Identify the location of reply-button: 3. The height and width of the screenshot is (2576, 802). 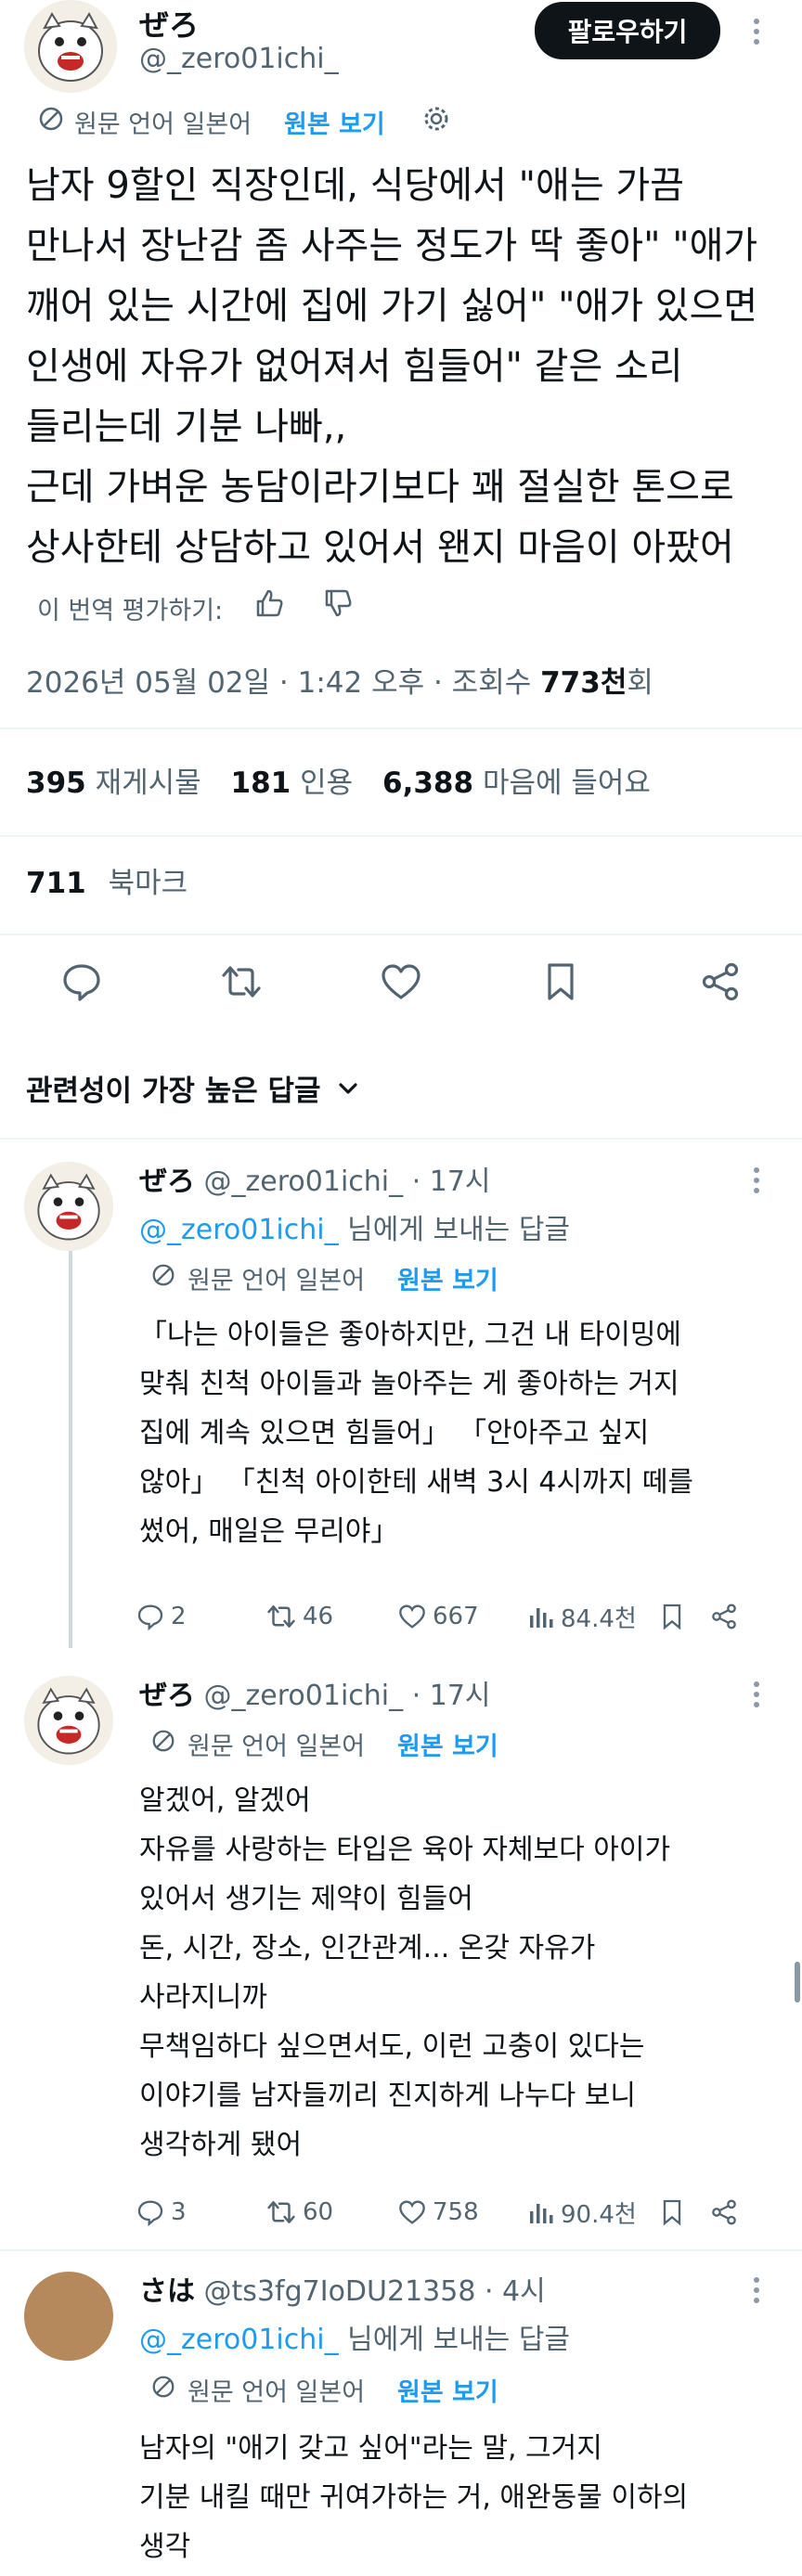
(200, 2212).